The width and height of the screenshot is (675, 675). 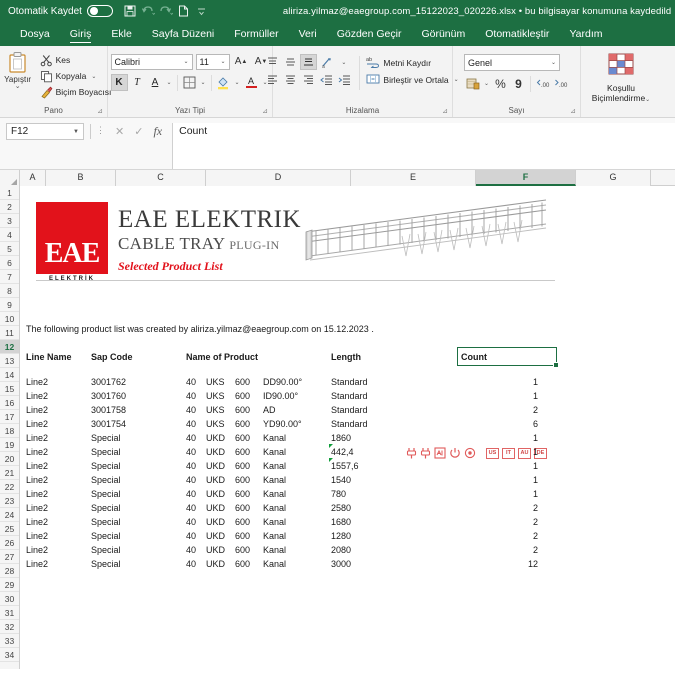 I want to click on cell-p1-21: 40, so click(x=191, y=480).